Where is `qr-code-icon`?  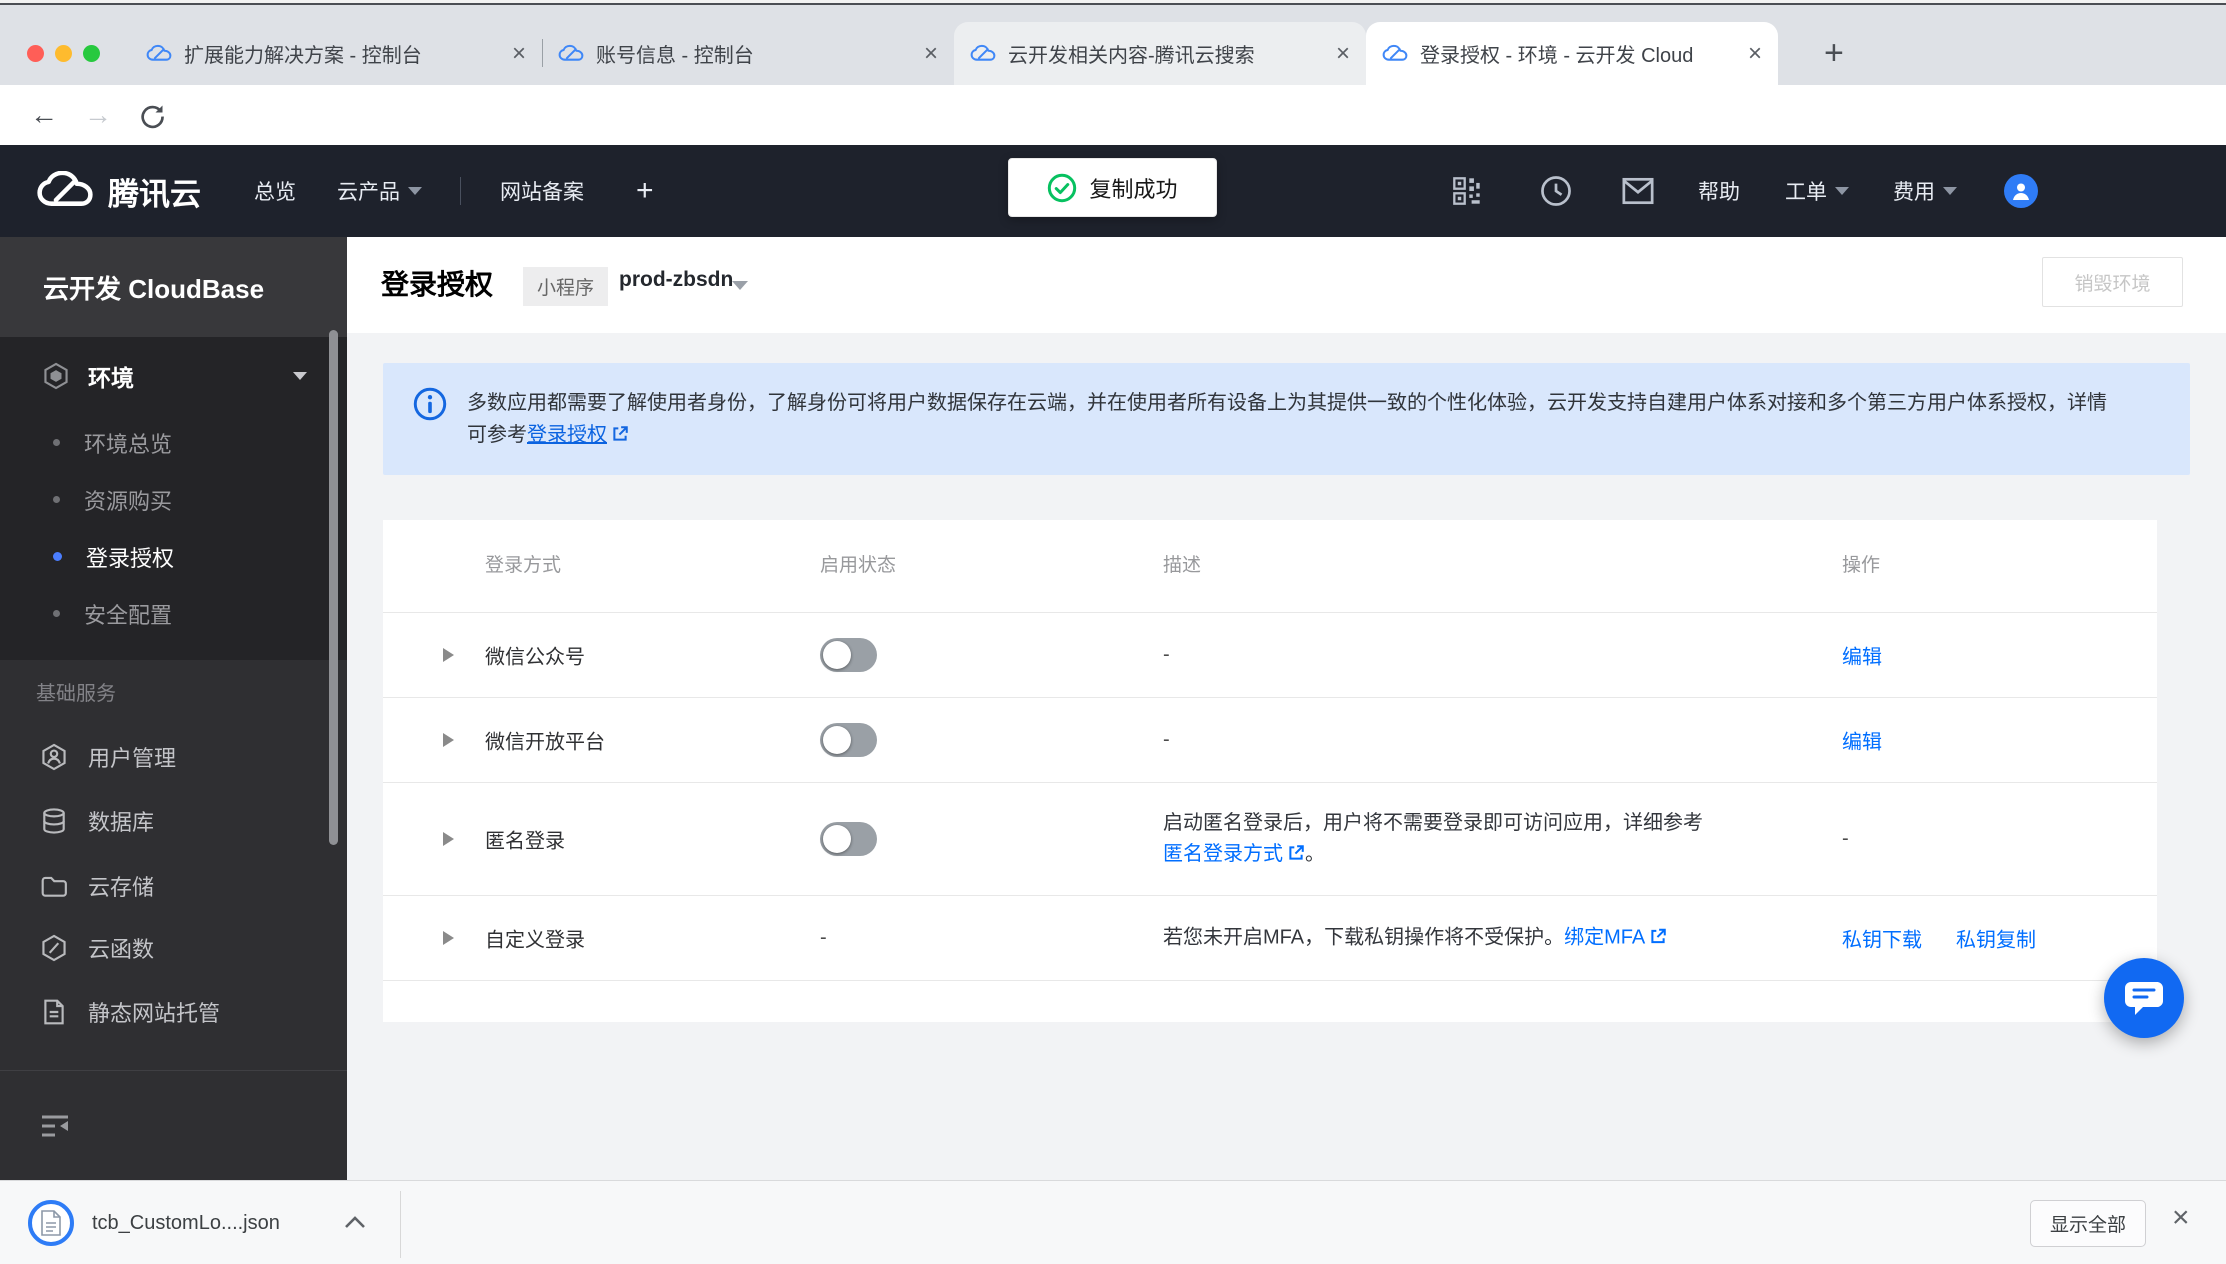 qr-code-icon is located at coordinates (1467, 191).